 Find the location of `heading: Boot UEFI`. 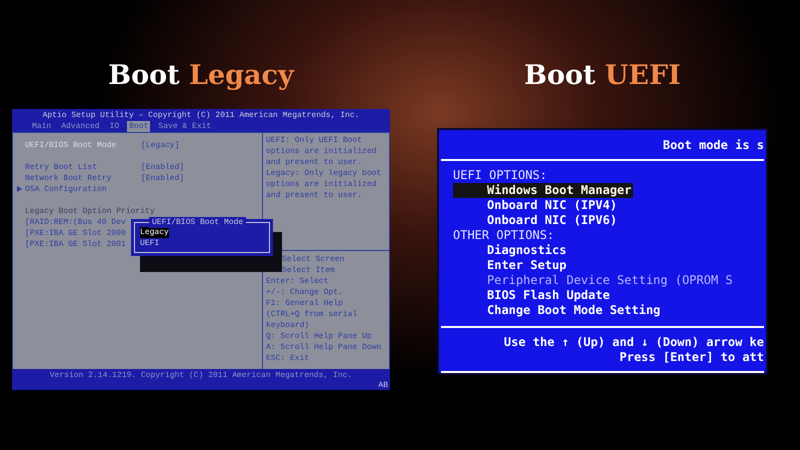

heading: Boot UEFI is located at coordinates (602, 76).